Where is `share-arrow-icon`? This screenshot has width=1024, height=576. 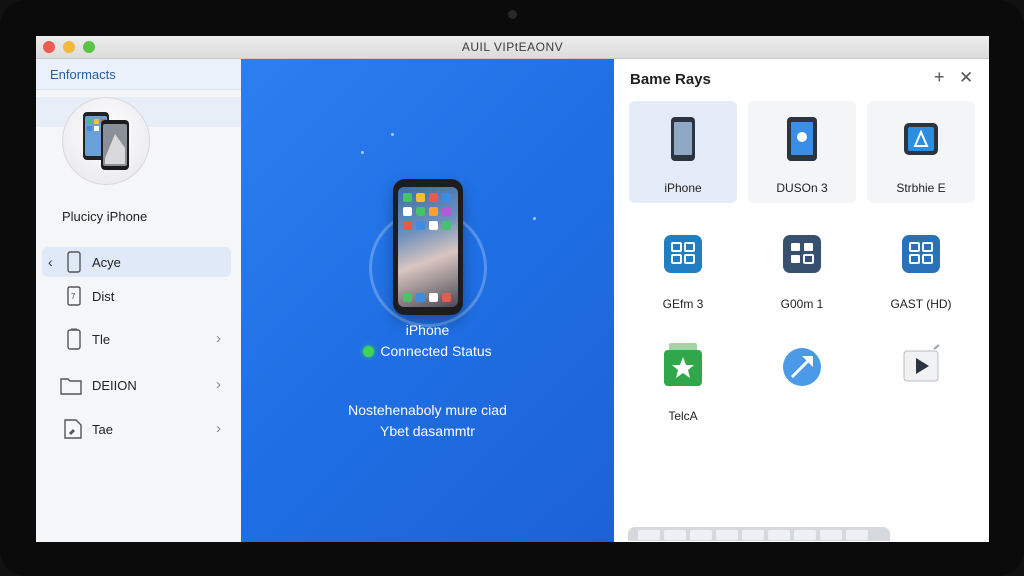 share-arrow-icon is located at coordinates (802, 367).